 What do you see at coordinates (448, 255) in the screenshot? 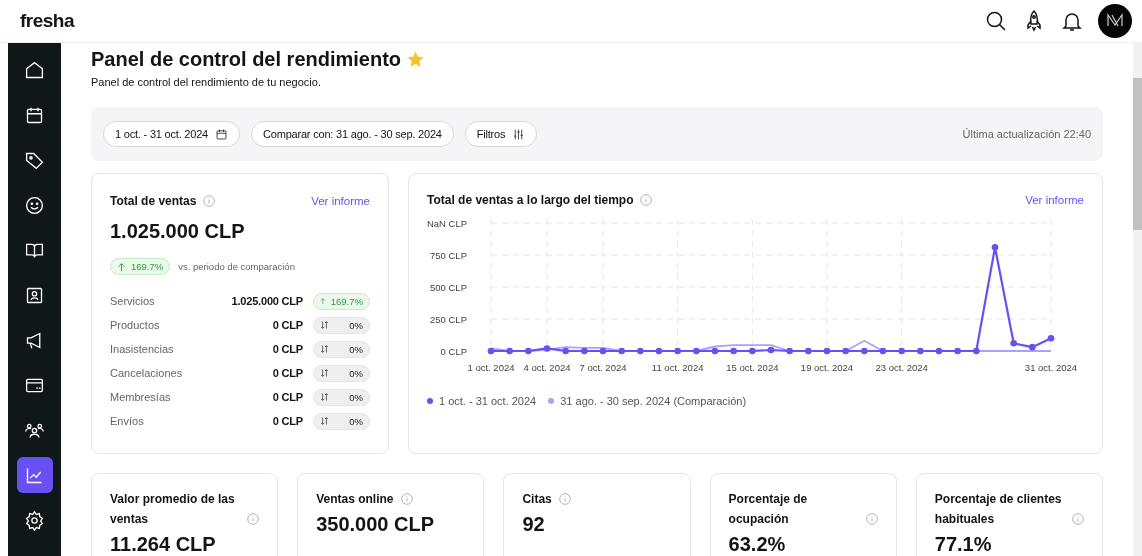
I see `axis-label: 750 CLP` at bounding box center [448, 255].